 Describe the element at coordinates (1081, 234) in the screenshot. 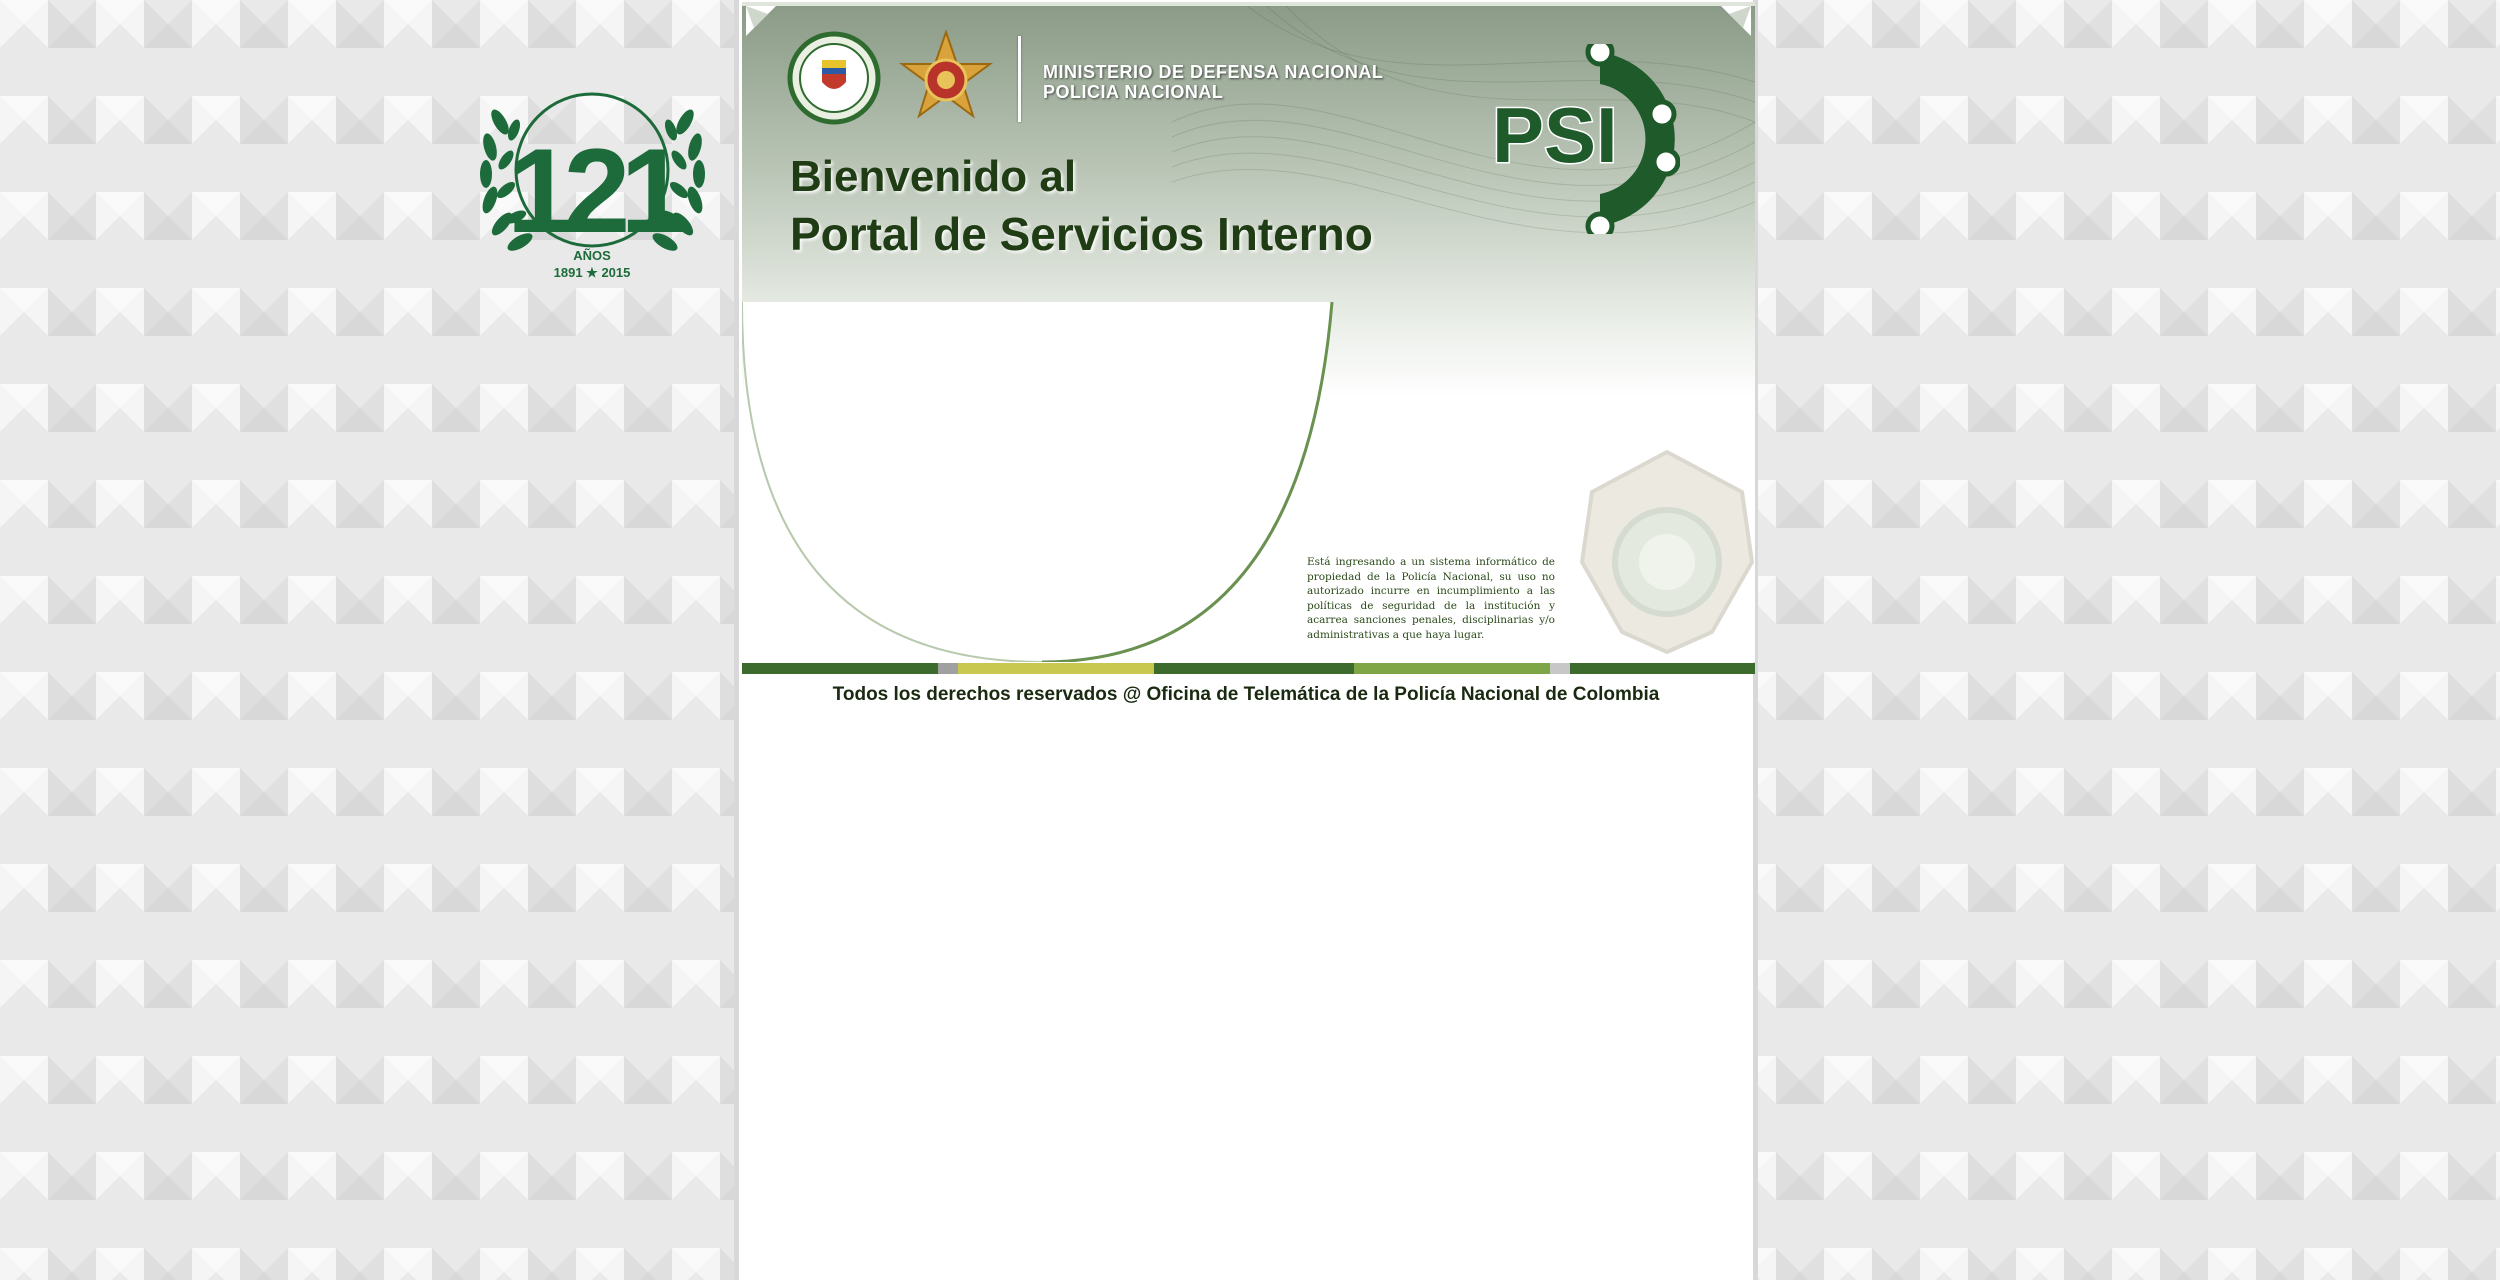

I see `portal-heading: Portal de Servicios Interno` at that location.